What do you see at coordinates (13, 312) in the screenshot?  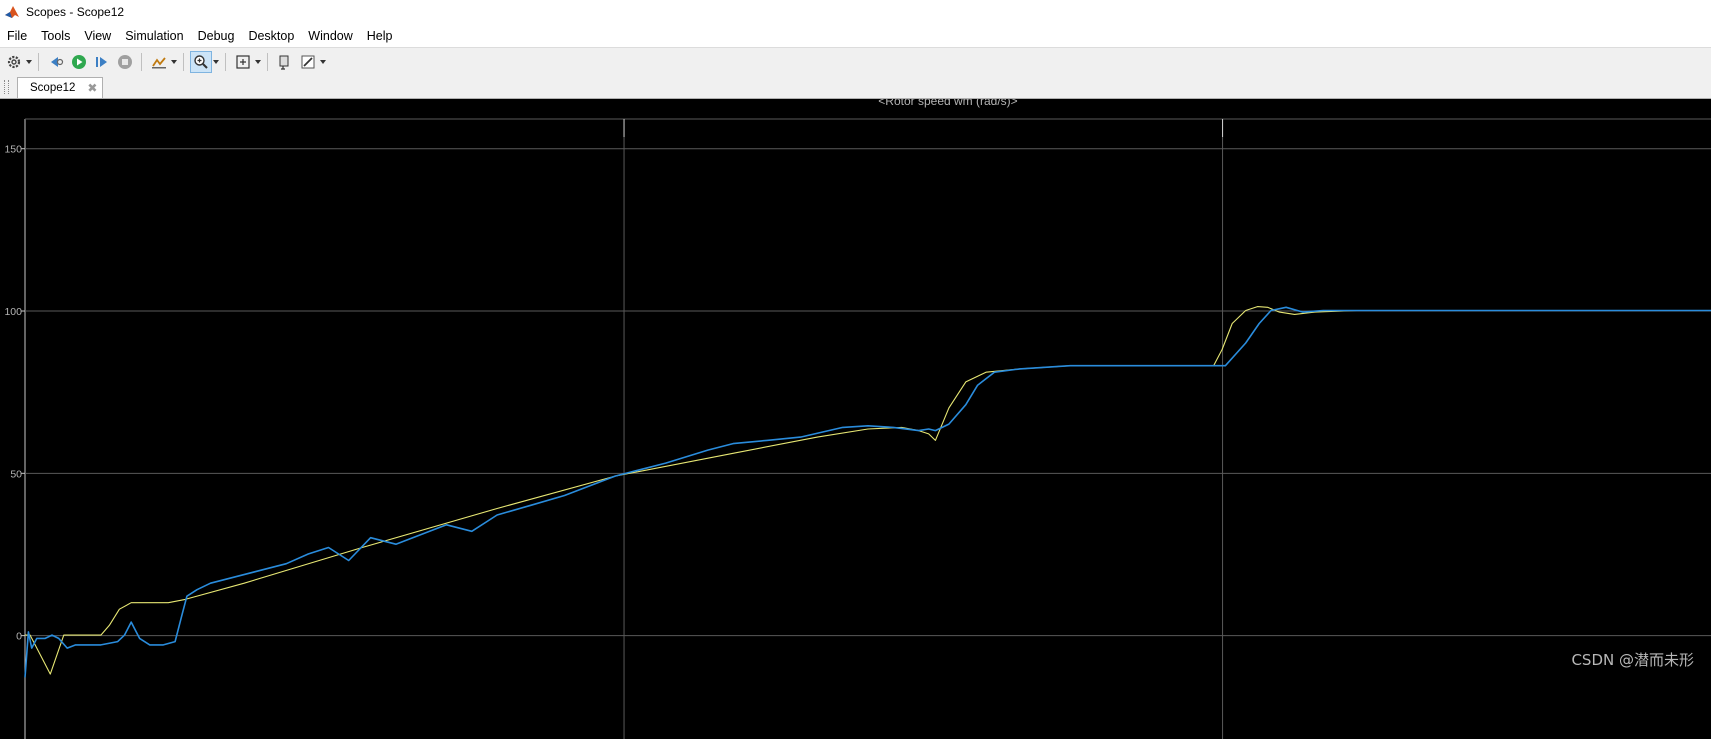 I see `tick-label-y: 100` at bounding box center [13, 312].